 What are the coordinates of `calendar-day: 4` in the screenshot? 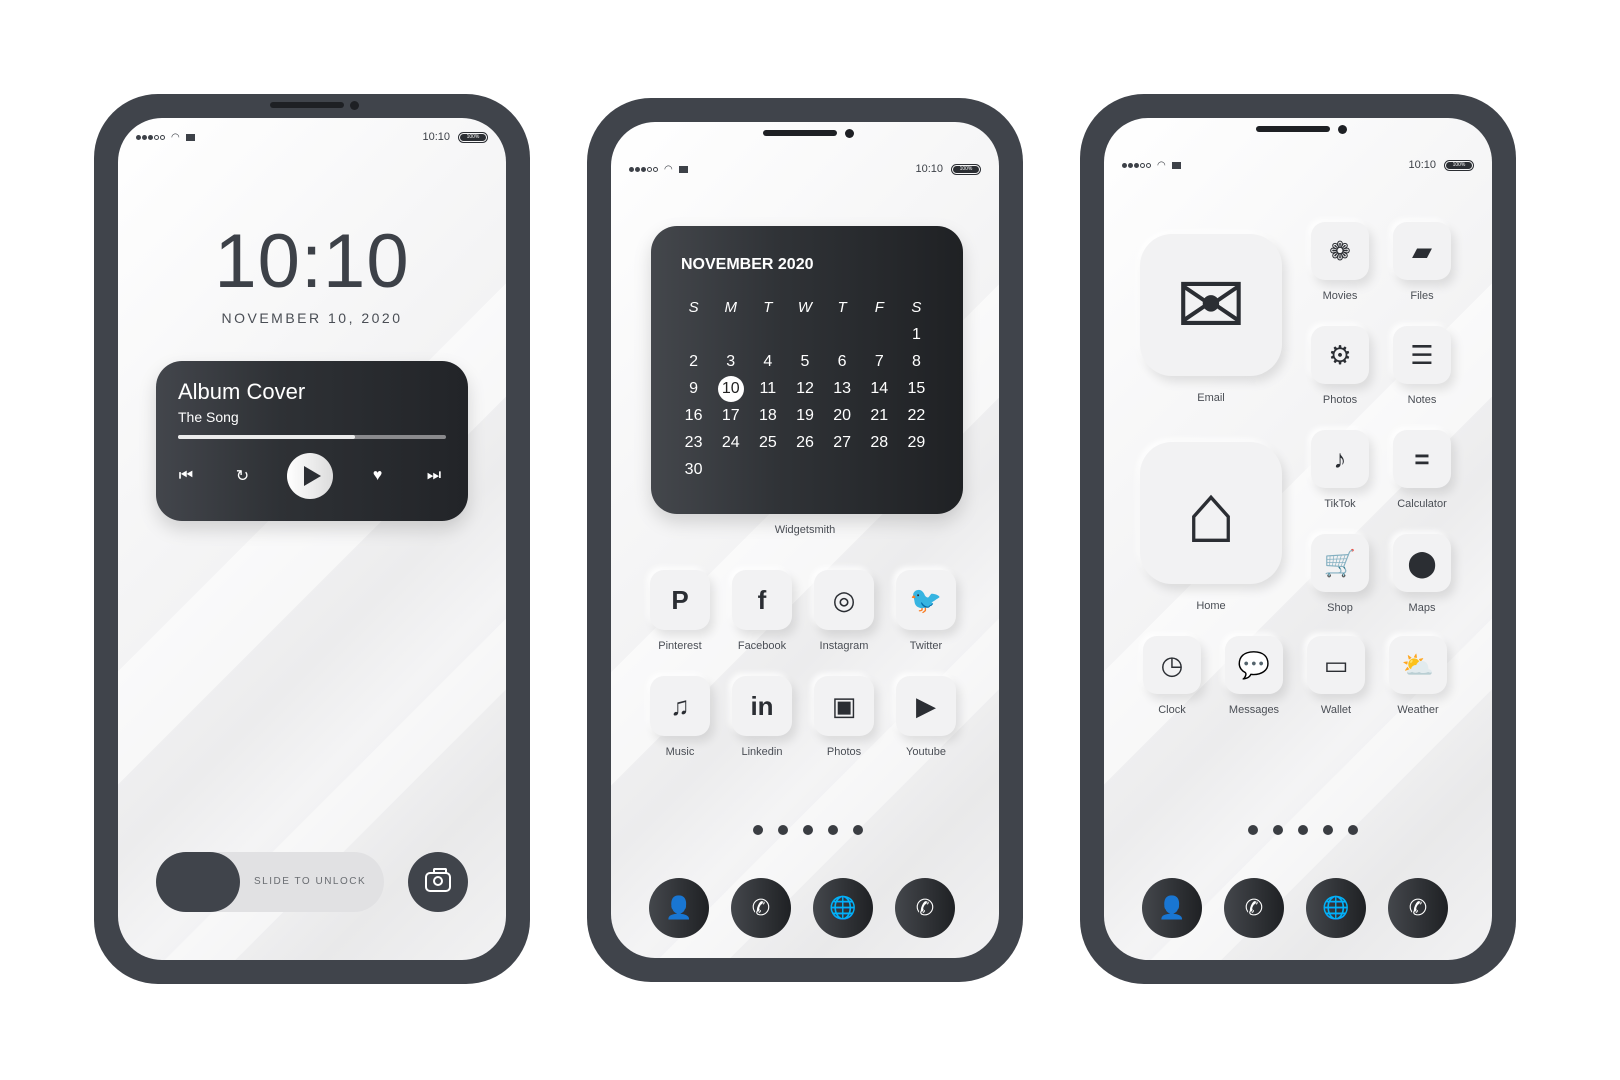 It's located at (767, 362).